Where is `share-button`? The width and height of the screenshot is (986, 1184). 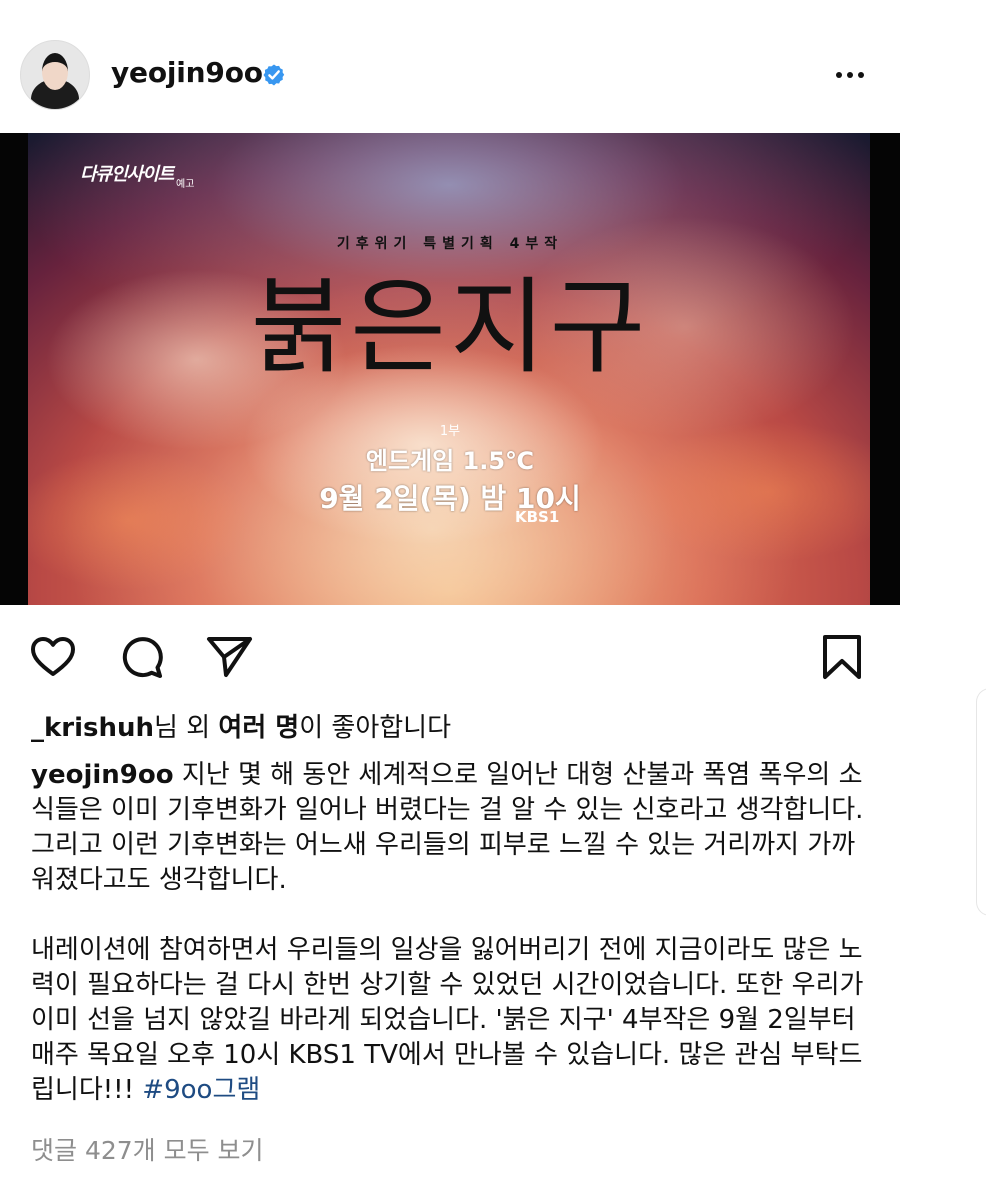
share-button is located at coordinates (229, 657).